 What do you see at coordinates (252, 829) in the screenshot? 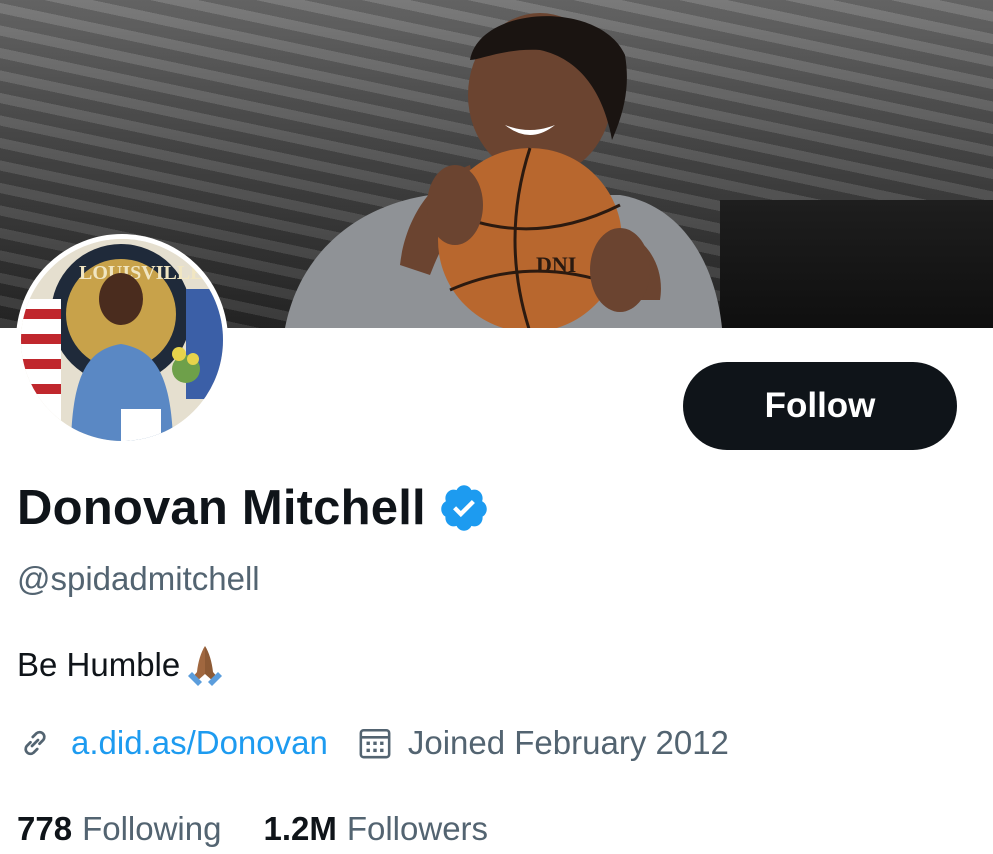
I see `profile-stats: 778 Following 1.2M Followers` at bounding box center [252, 829].